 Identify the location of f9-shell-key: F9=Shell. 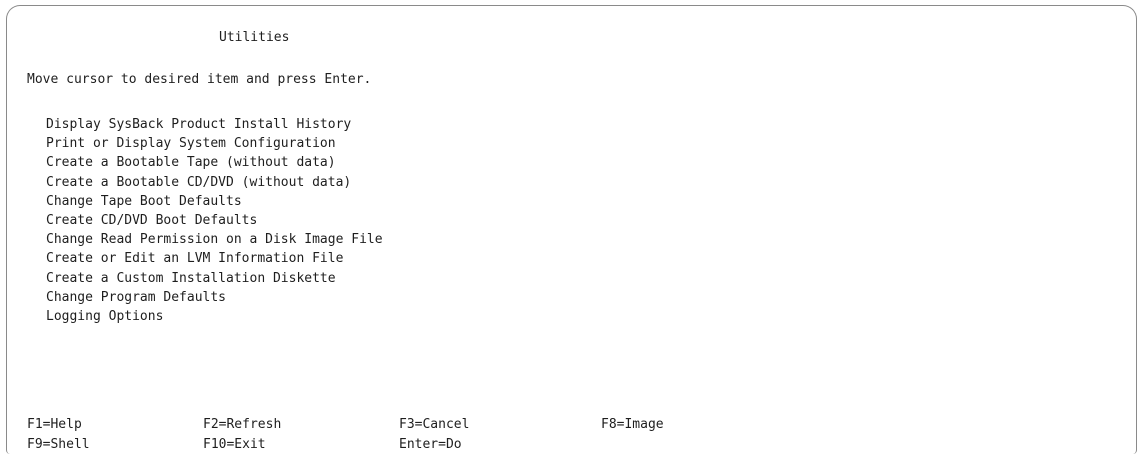
(58, 445).